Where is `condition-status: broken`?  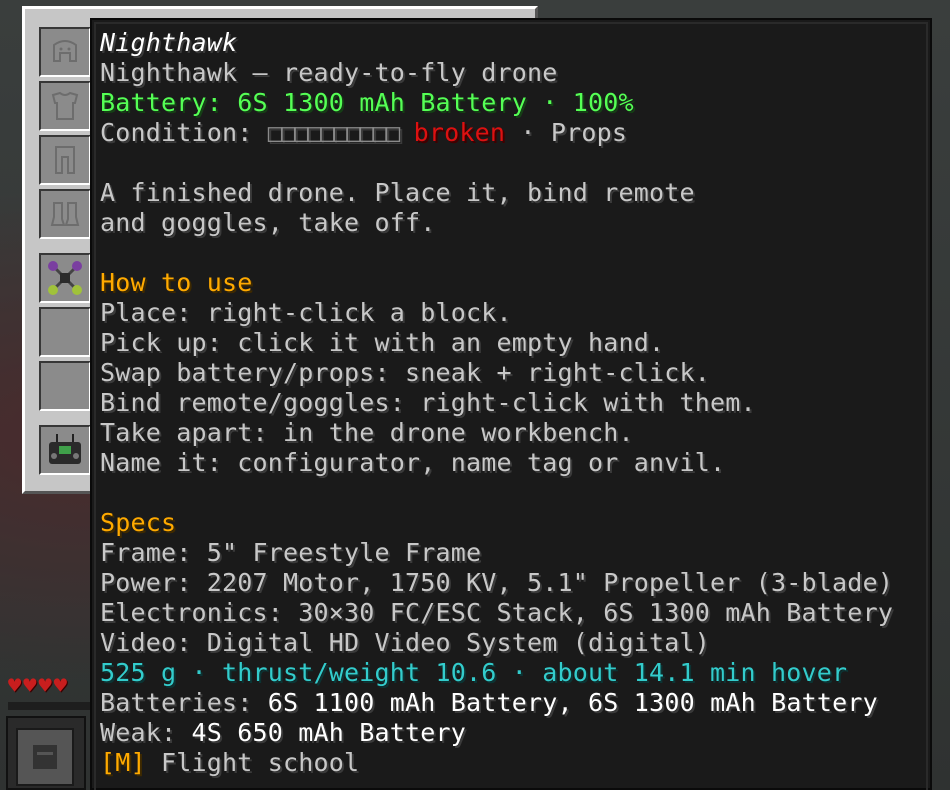
condition-status: broken is located at coordinates (459, 132).